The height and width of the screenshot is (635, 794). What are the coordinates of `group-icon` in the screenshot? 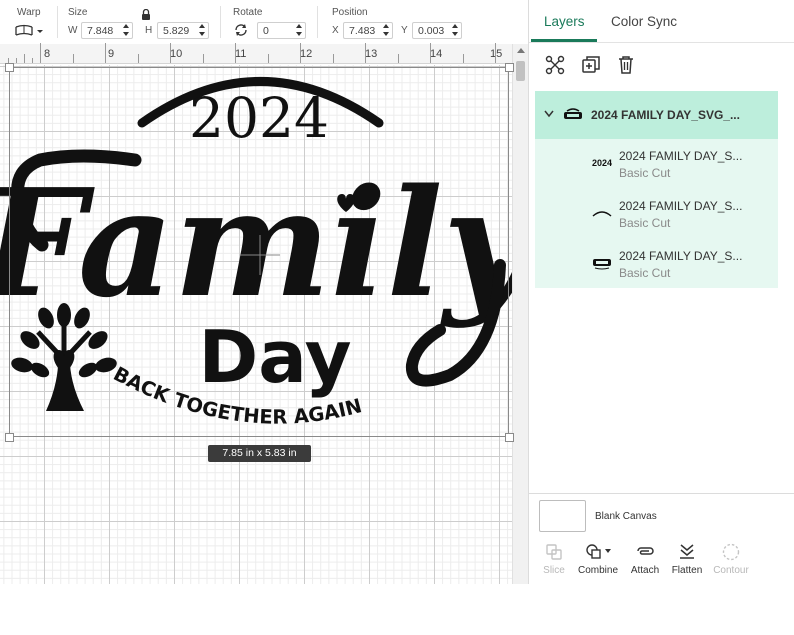 It's located at (555, 65).